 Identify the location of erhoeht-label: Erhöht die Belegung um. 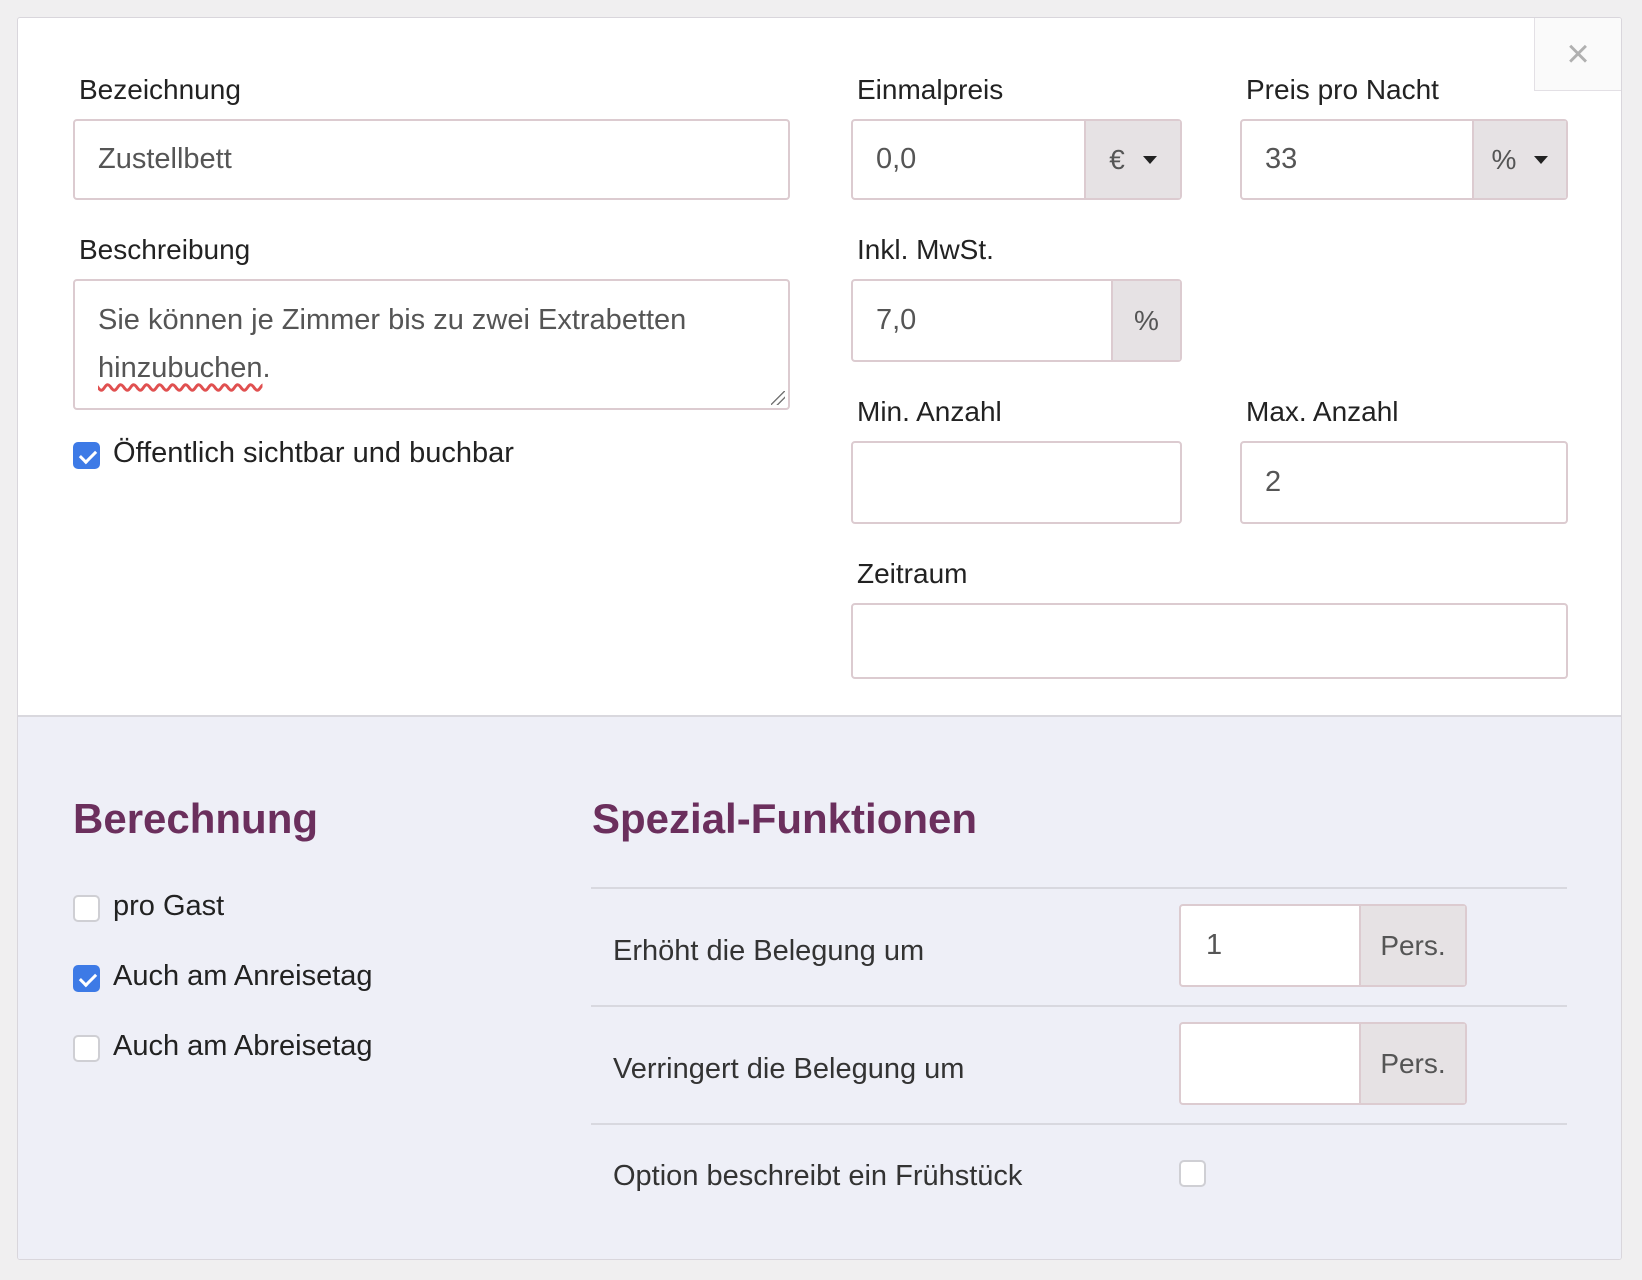
(769, 951).